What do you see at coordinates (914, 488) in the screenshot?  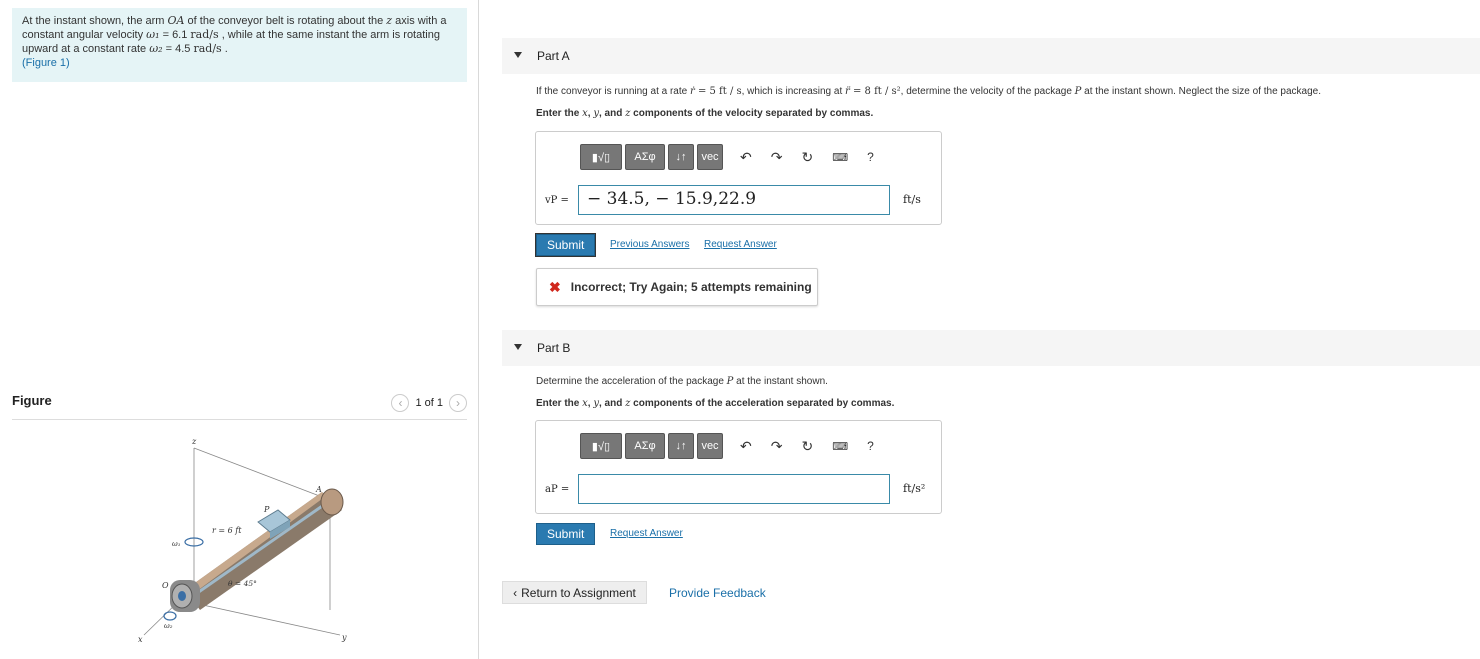 I see `ap-unit: ft/s²` at bounding box center [914, 488].